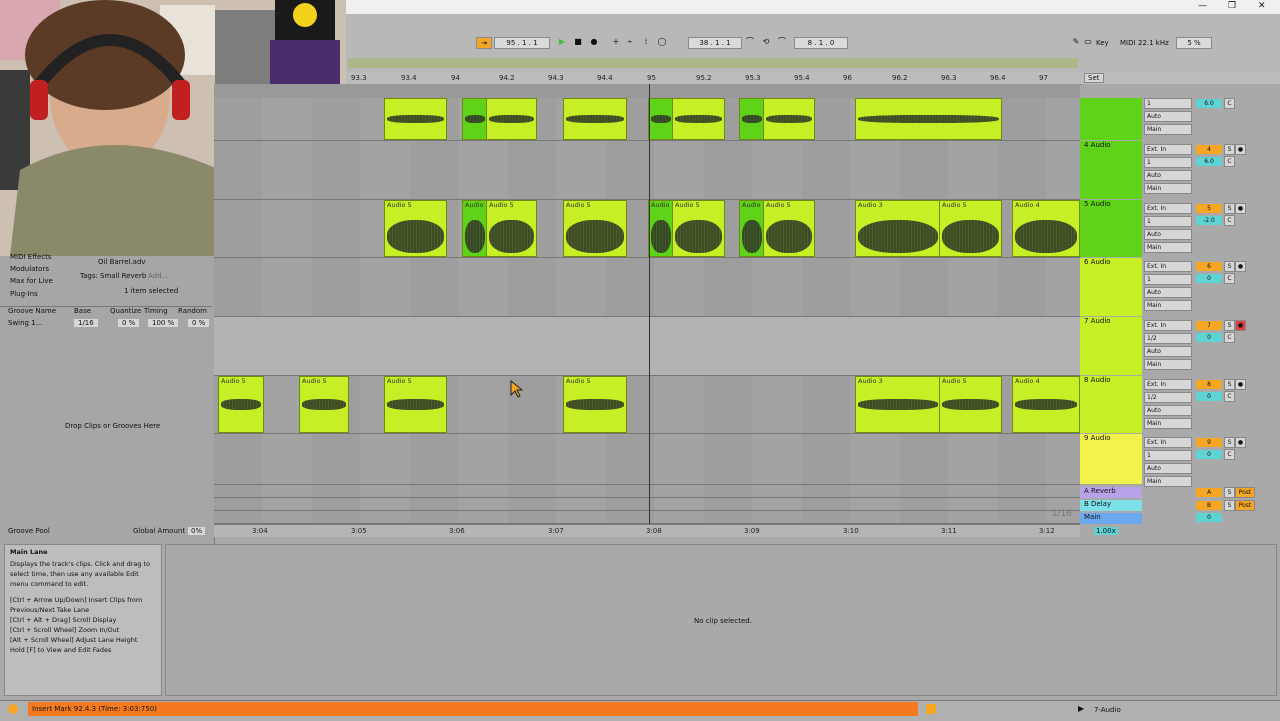 The image size is (1280, 721). Describe the element at coordinates (1111, 492) in the screenshot. I see `return-track-header: A Reverb` at that location.